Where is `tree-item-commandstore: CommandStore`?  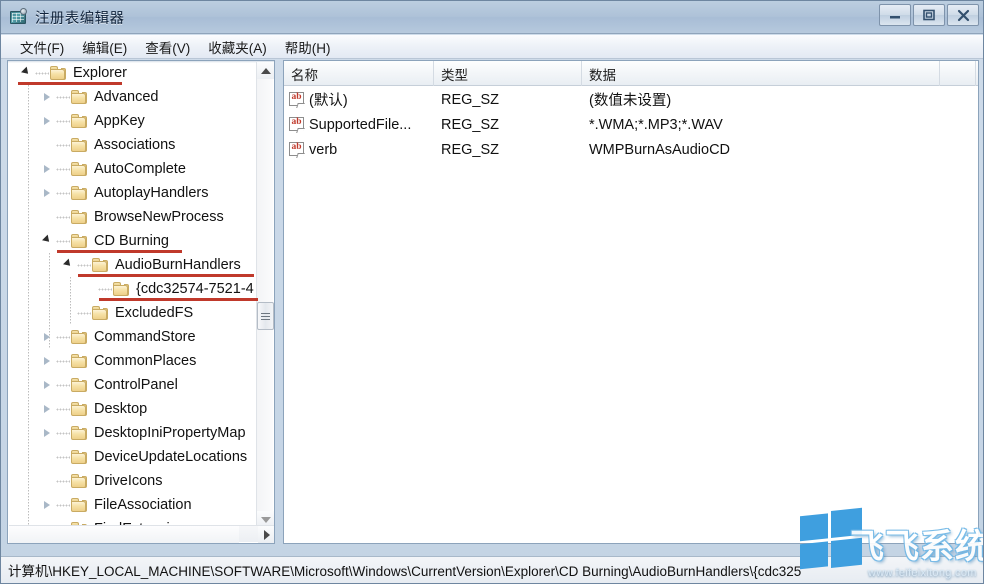
tree-item-commandstore: CommandStore is located at coordinates (133, 337).